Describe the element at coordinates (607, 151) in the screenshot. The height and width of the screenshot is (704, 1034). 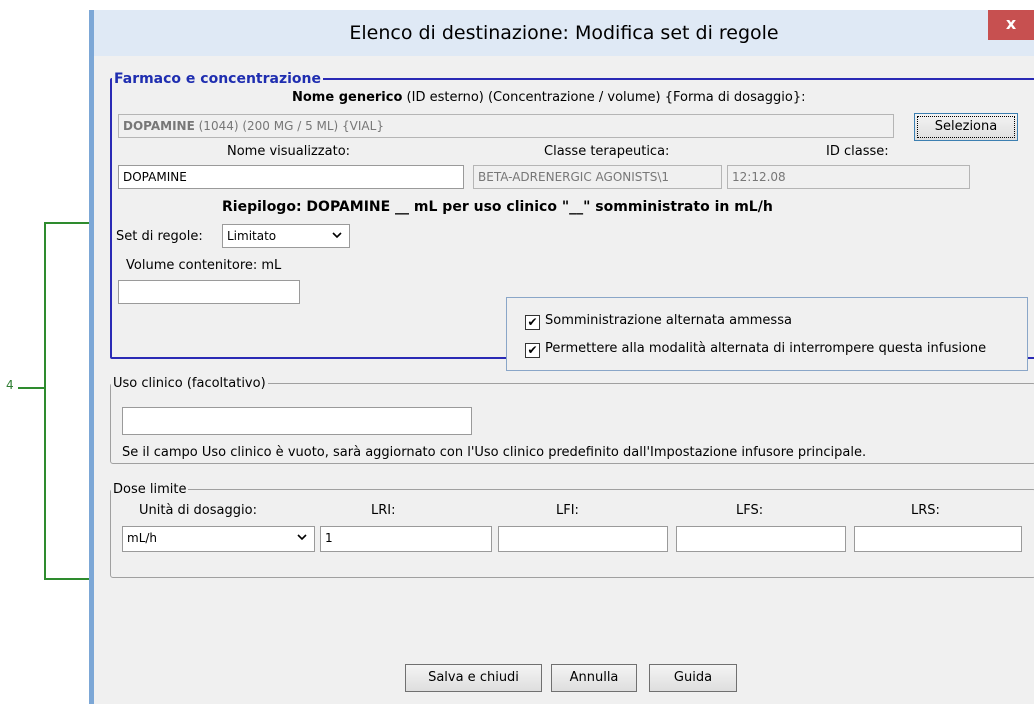
I see `therapeutic-class-label: Classe terapeutica:` at that location.